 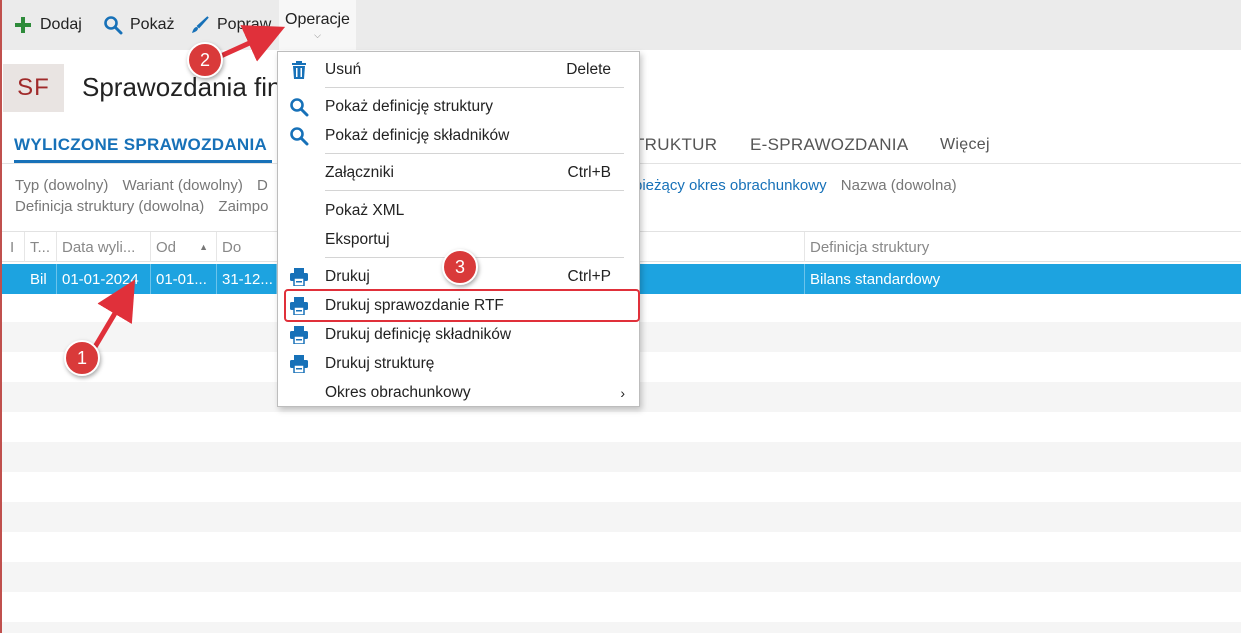 I want to click on annotation-badge-3: 3, so click(x=460, y=267).